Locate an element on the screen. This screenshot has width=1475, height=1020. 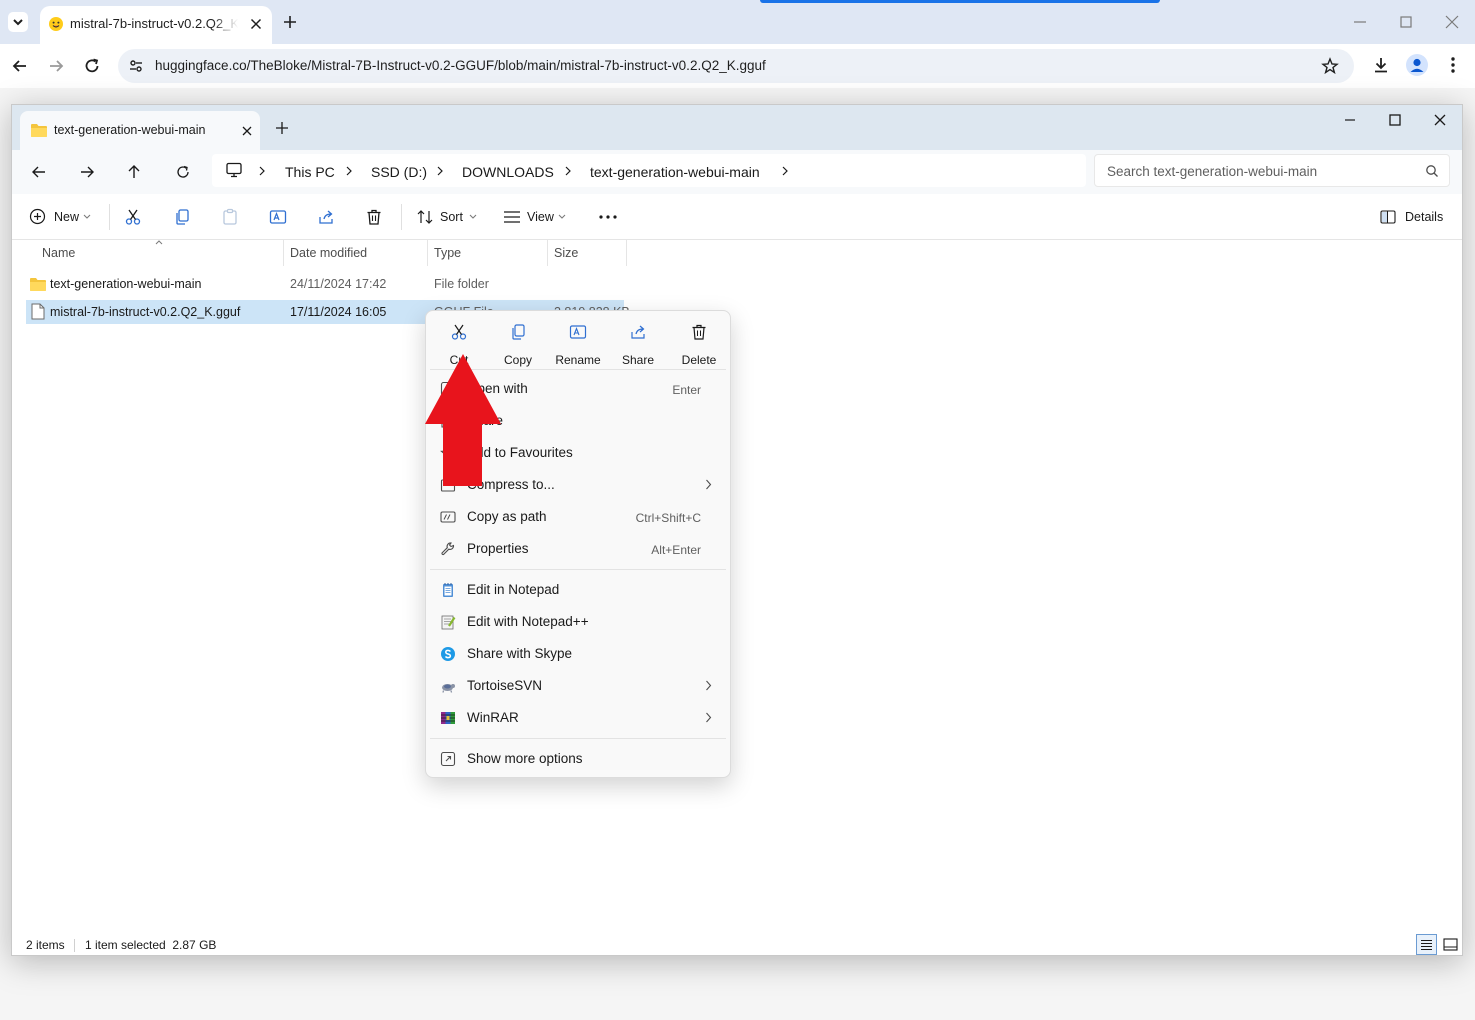
file-date: 17/11/2024 16:05 is located at coordinates (338, 312).